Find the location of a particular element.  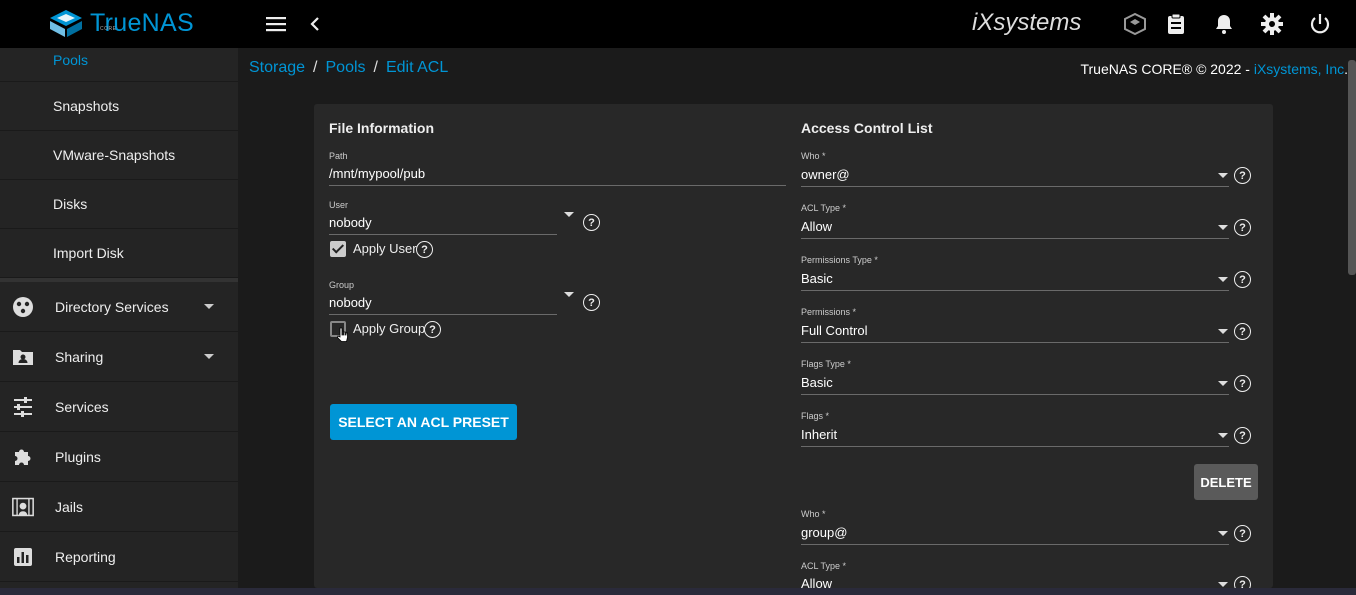

sidebar-item-snapshots: Snapshots is located at coordinates (119, 106).